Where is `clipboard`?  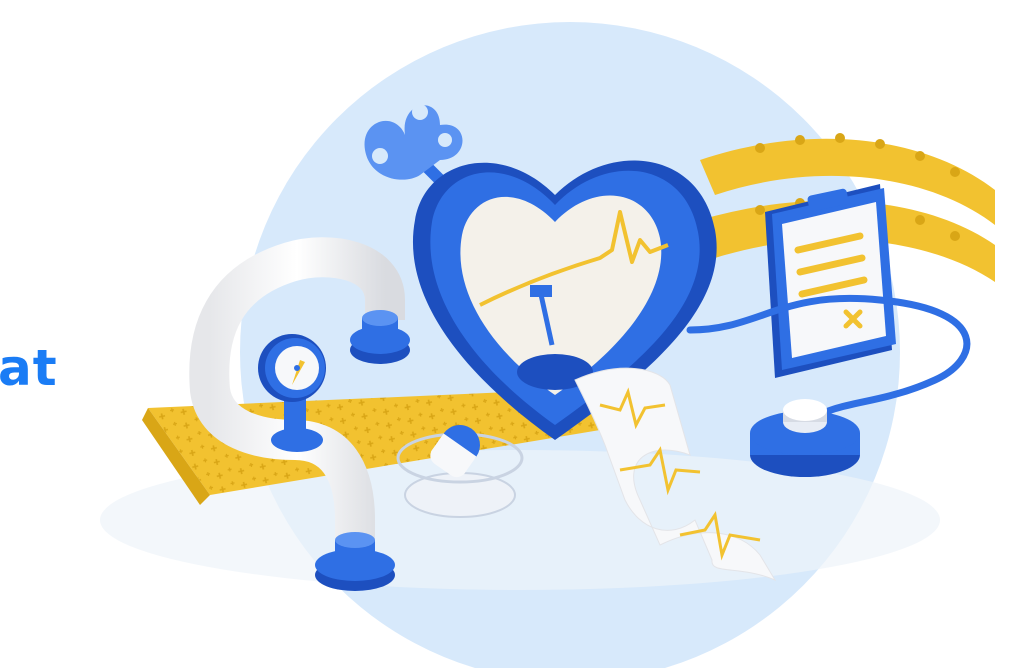 clipboard is located at coordinates (830, 281).